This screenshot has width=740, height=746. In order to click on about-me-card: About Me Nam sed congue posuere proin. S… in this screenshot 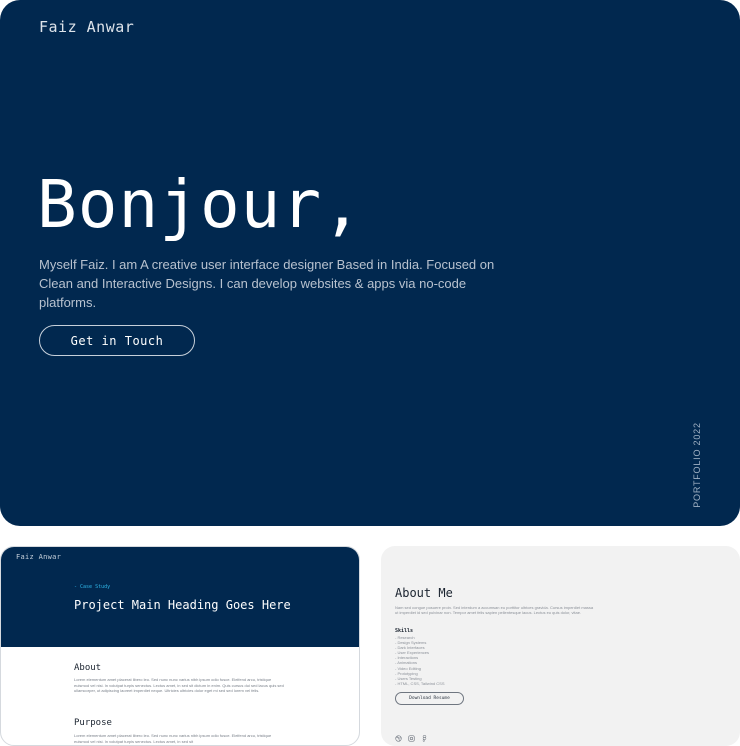, I will do `click(560, 646)`.